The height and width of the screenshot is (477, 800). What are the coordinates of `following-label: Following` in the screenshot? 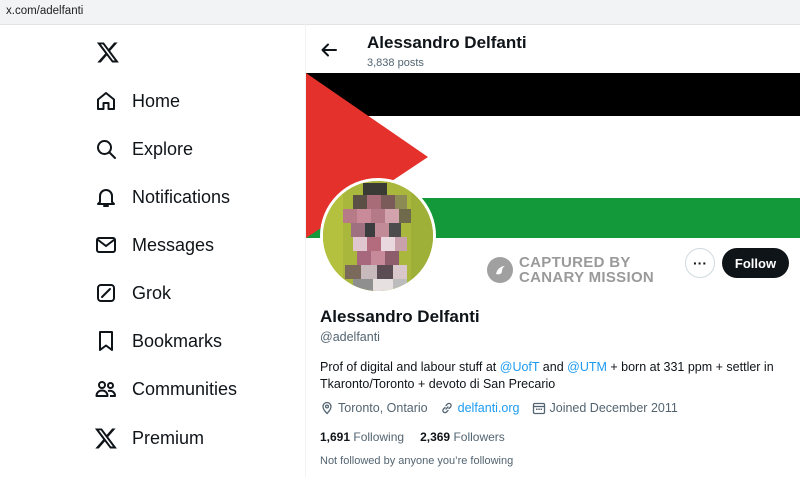 It's located at (379, 437).